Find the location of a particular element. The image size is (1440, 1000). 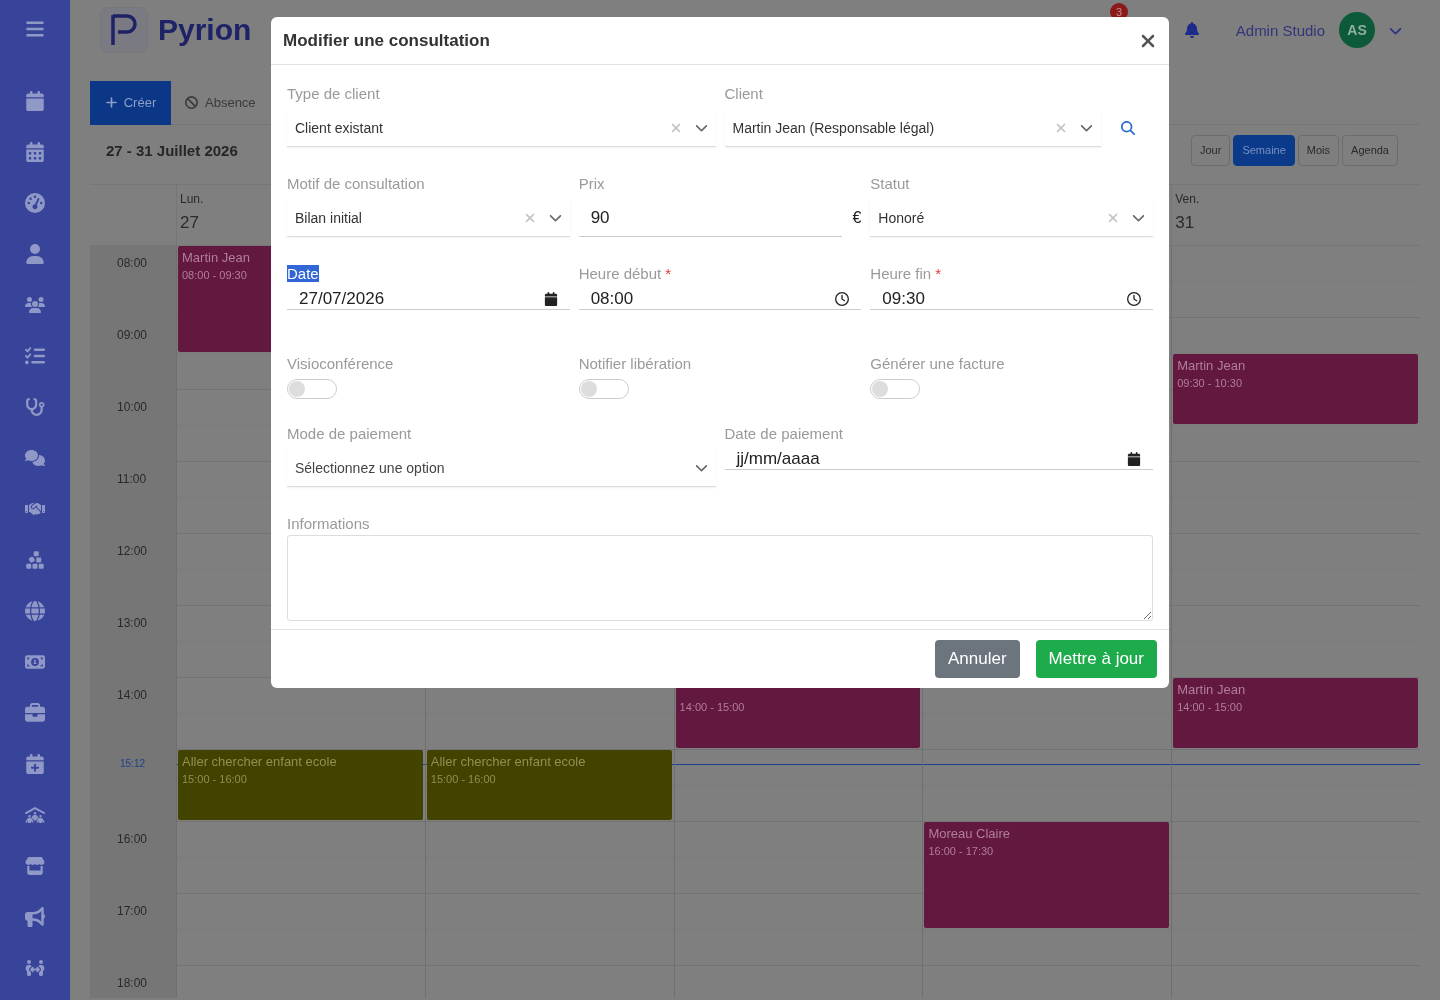

time-field: 08:00 is located at coordinates (720, 299).